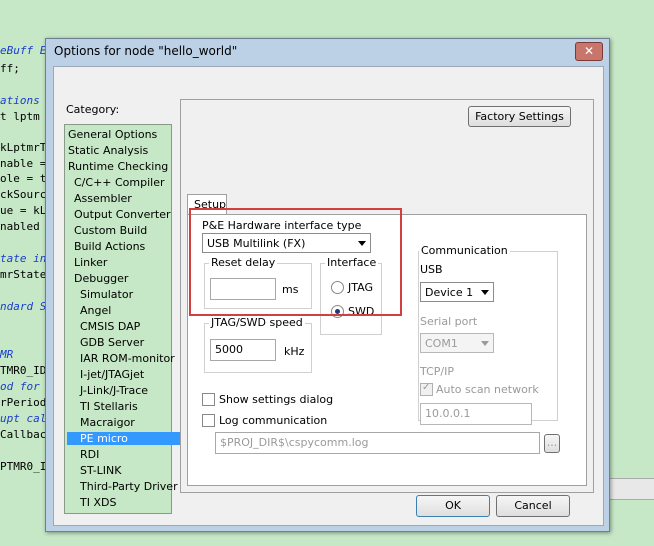 The height and width of the screenshot is (546, 654). Describe the element at coordinates (87, 262) in the screenshot. I see `category-item: Linker` at that location.